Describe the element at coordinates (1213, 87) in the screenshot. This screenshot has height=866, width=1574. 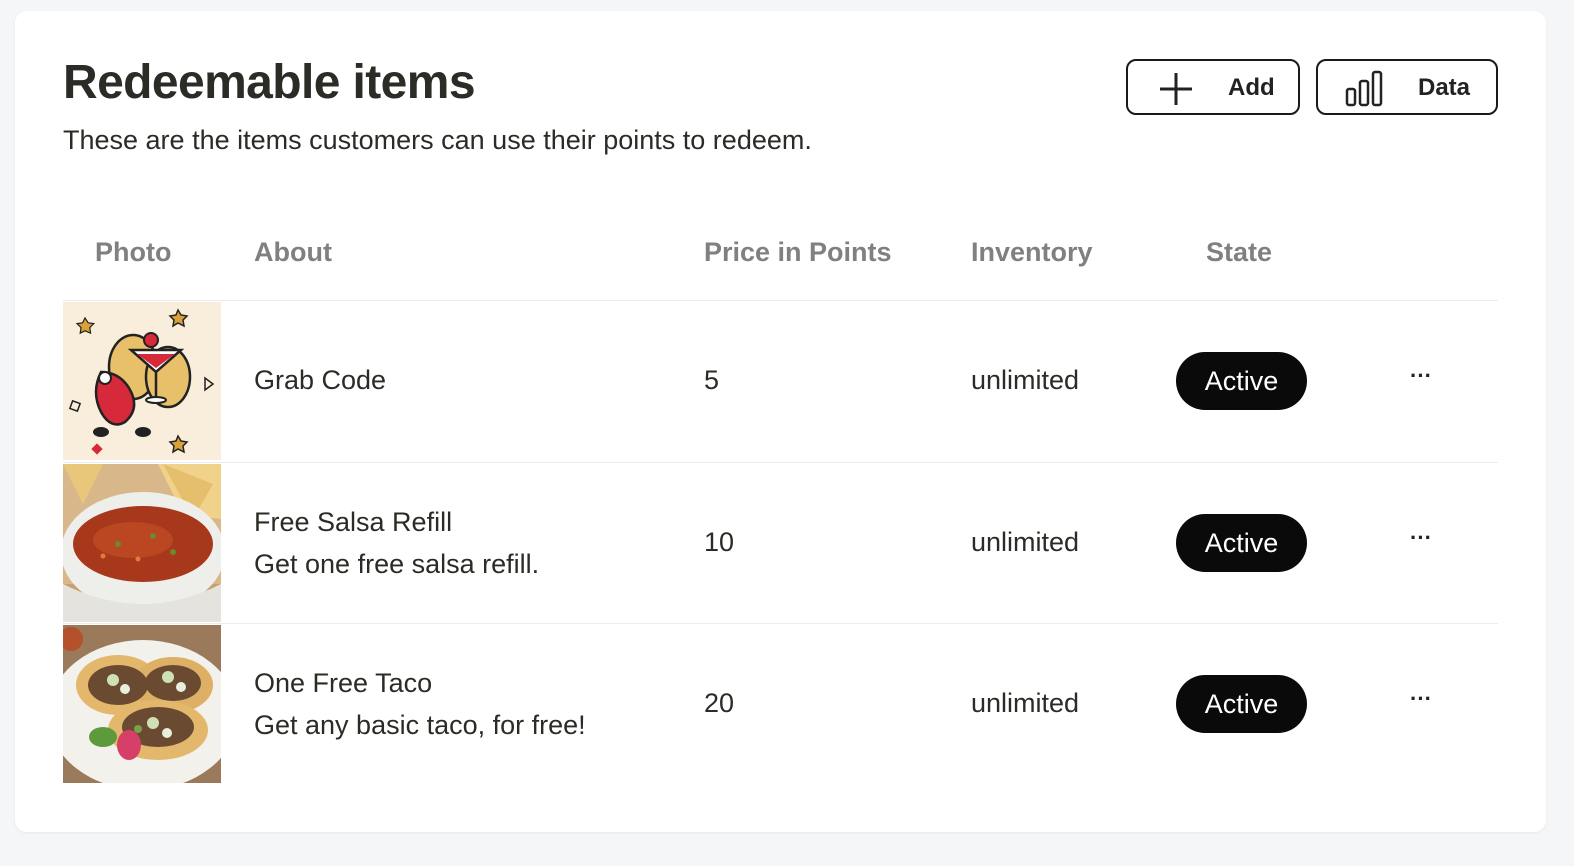
I see `add-button: Add` at that location.